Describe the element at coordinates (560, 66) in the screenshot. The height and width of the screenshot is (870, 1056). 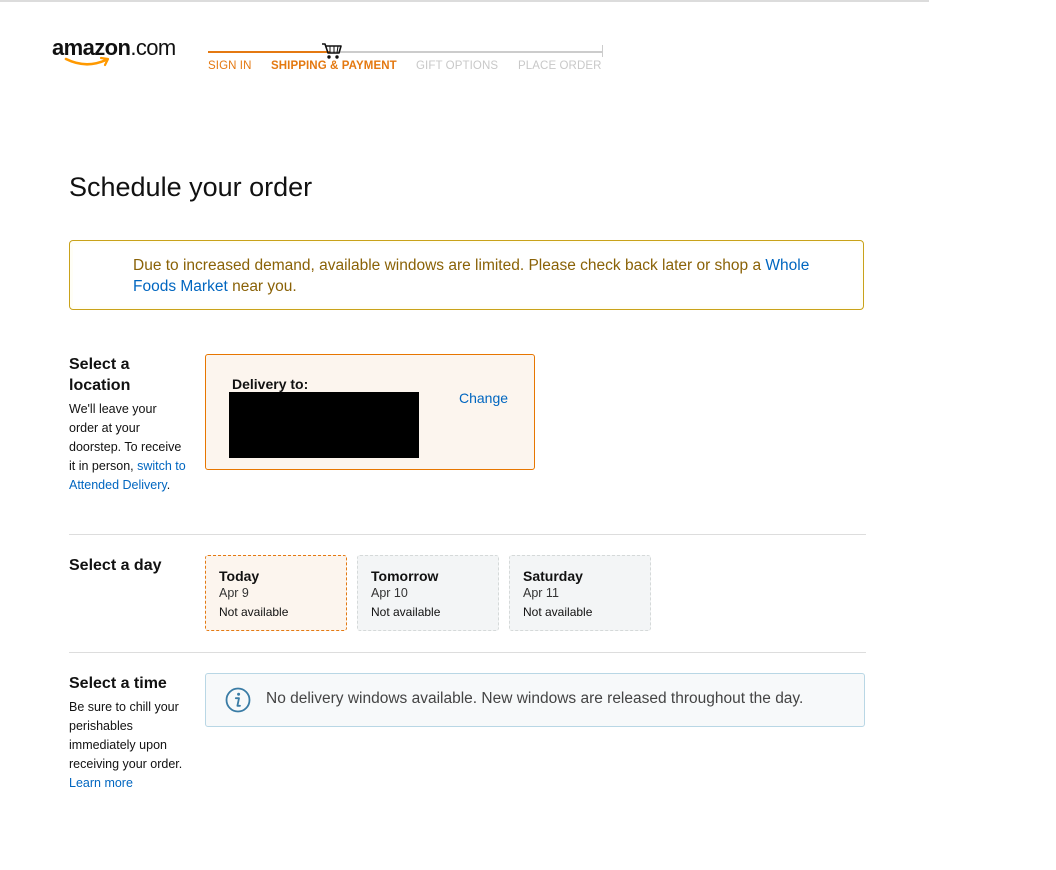
I see `step-place-order: PLACE ORDER` at that location.